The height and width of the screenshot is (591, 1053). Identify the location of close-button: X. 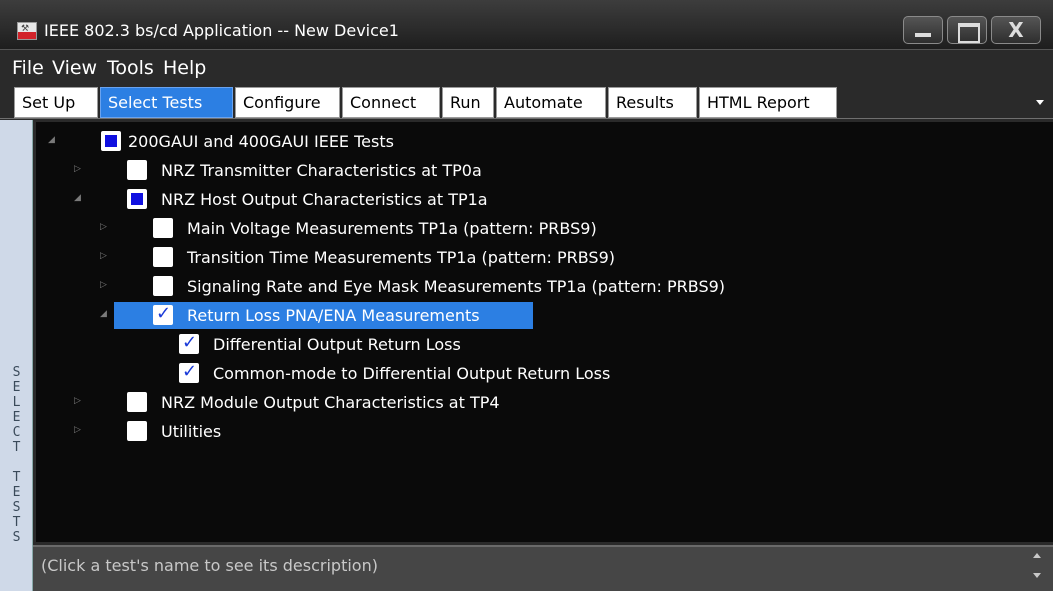
(1016, 30).